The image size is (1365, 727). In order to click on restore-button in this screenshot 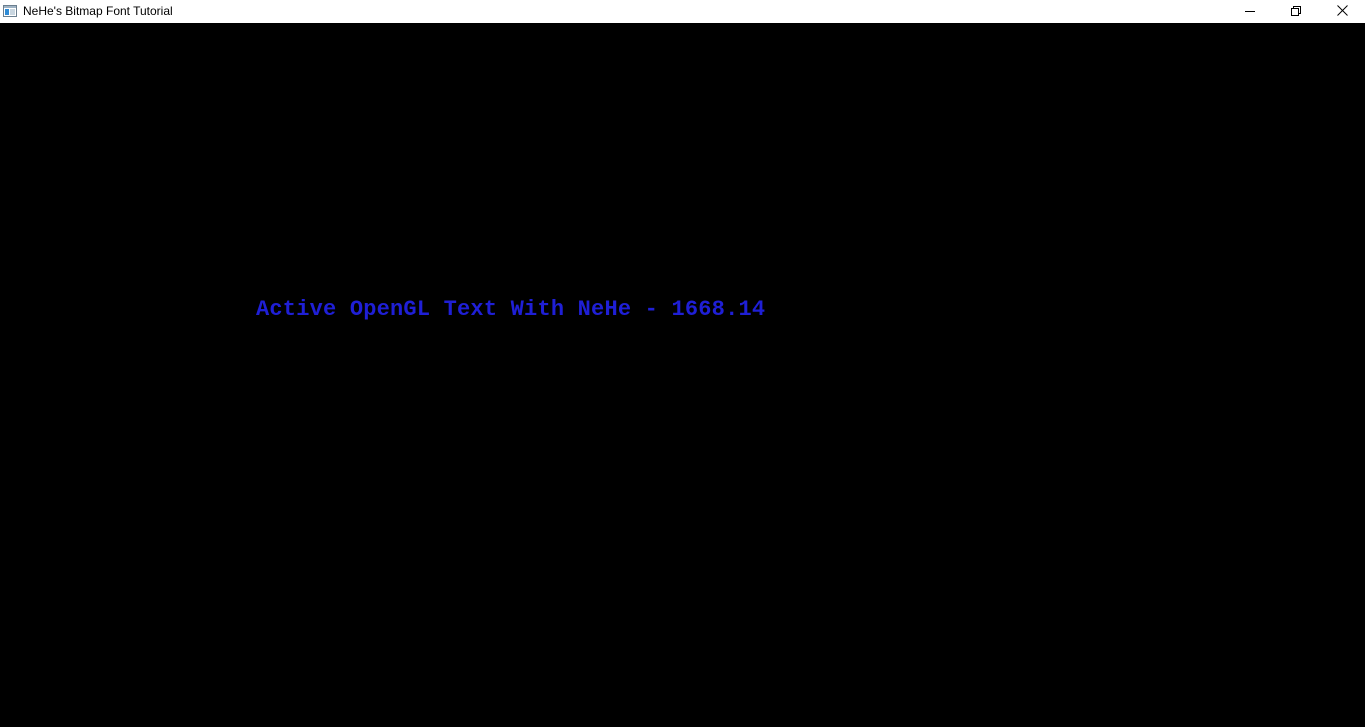, I will do `click(1296, 11)`.